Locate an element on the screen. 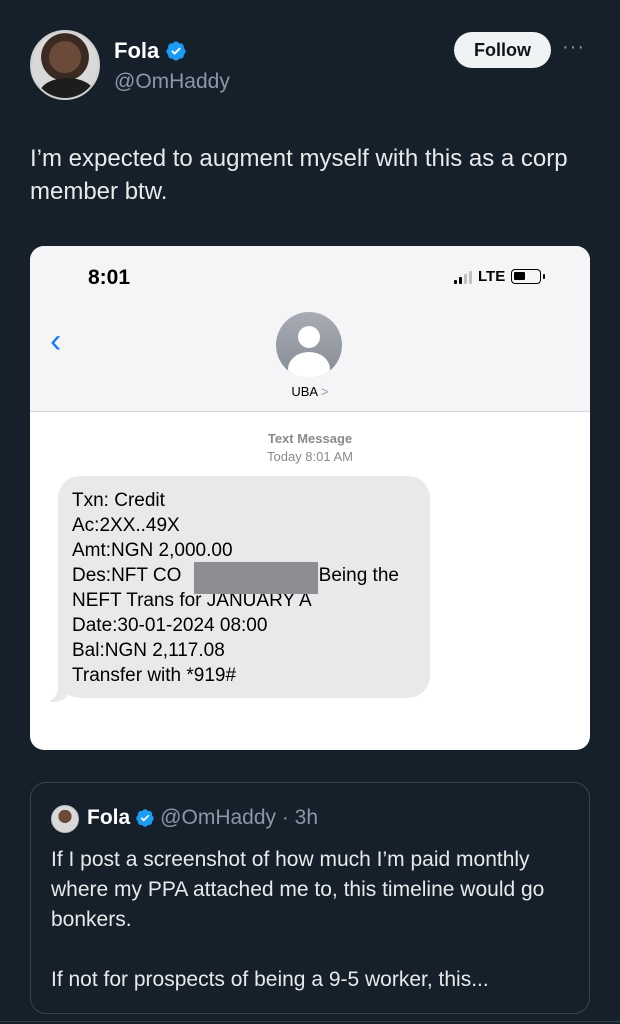 This screenshot has height=1024, width=620. author-display-name: Fola is located at coordinates (136, 51).